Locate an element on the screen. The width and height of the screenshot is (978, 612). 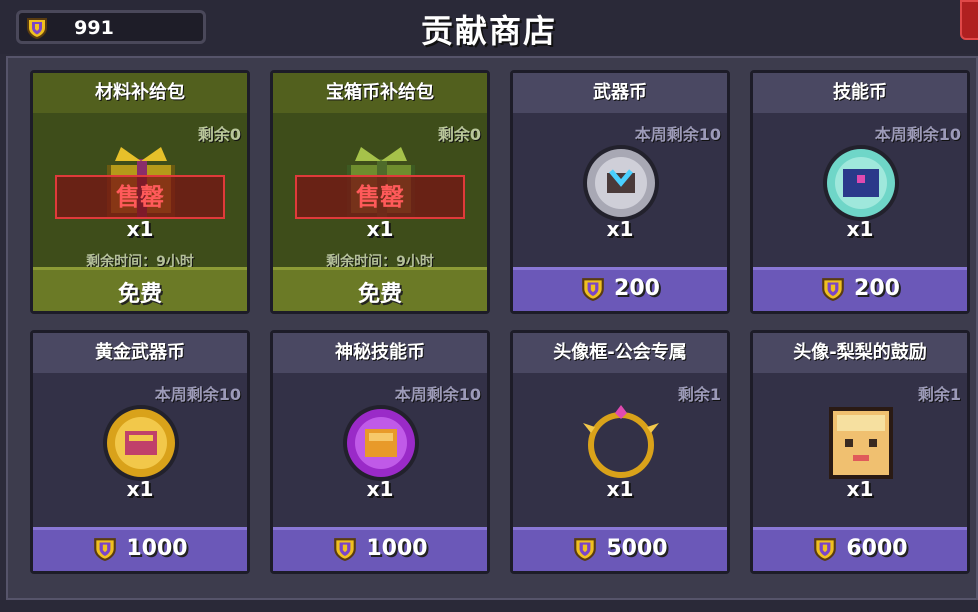
card-title: 头像-梨梨的鼓励 is located at coordinates (860, 353).